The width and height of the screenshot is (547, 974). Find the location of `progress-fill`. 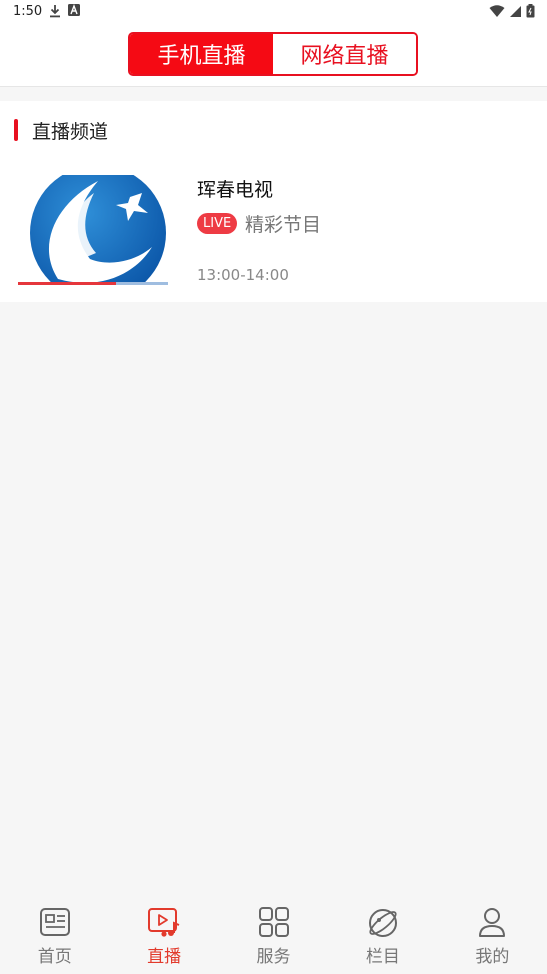

progress-fill is located at coordinates (67, 283).